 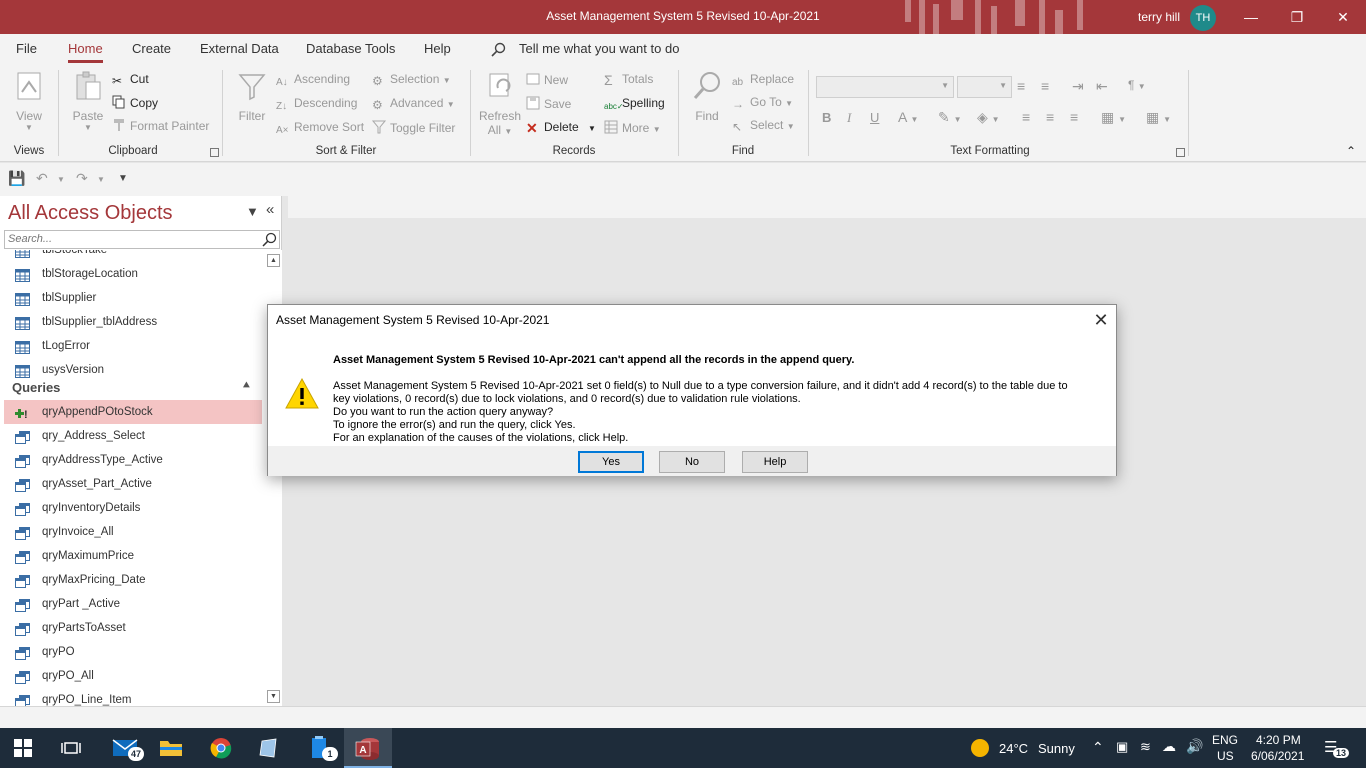 What do you see at coordinates (270, 209) in the screenshot?
I see `shutter-bar-close-icon: «` at bounding box center [270, 209].